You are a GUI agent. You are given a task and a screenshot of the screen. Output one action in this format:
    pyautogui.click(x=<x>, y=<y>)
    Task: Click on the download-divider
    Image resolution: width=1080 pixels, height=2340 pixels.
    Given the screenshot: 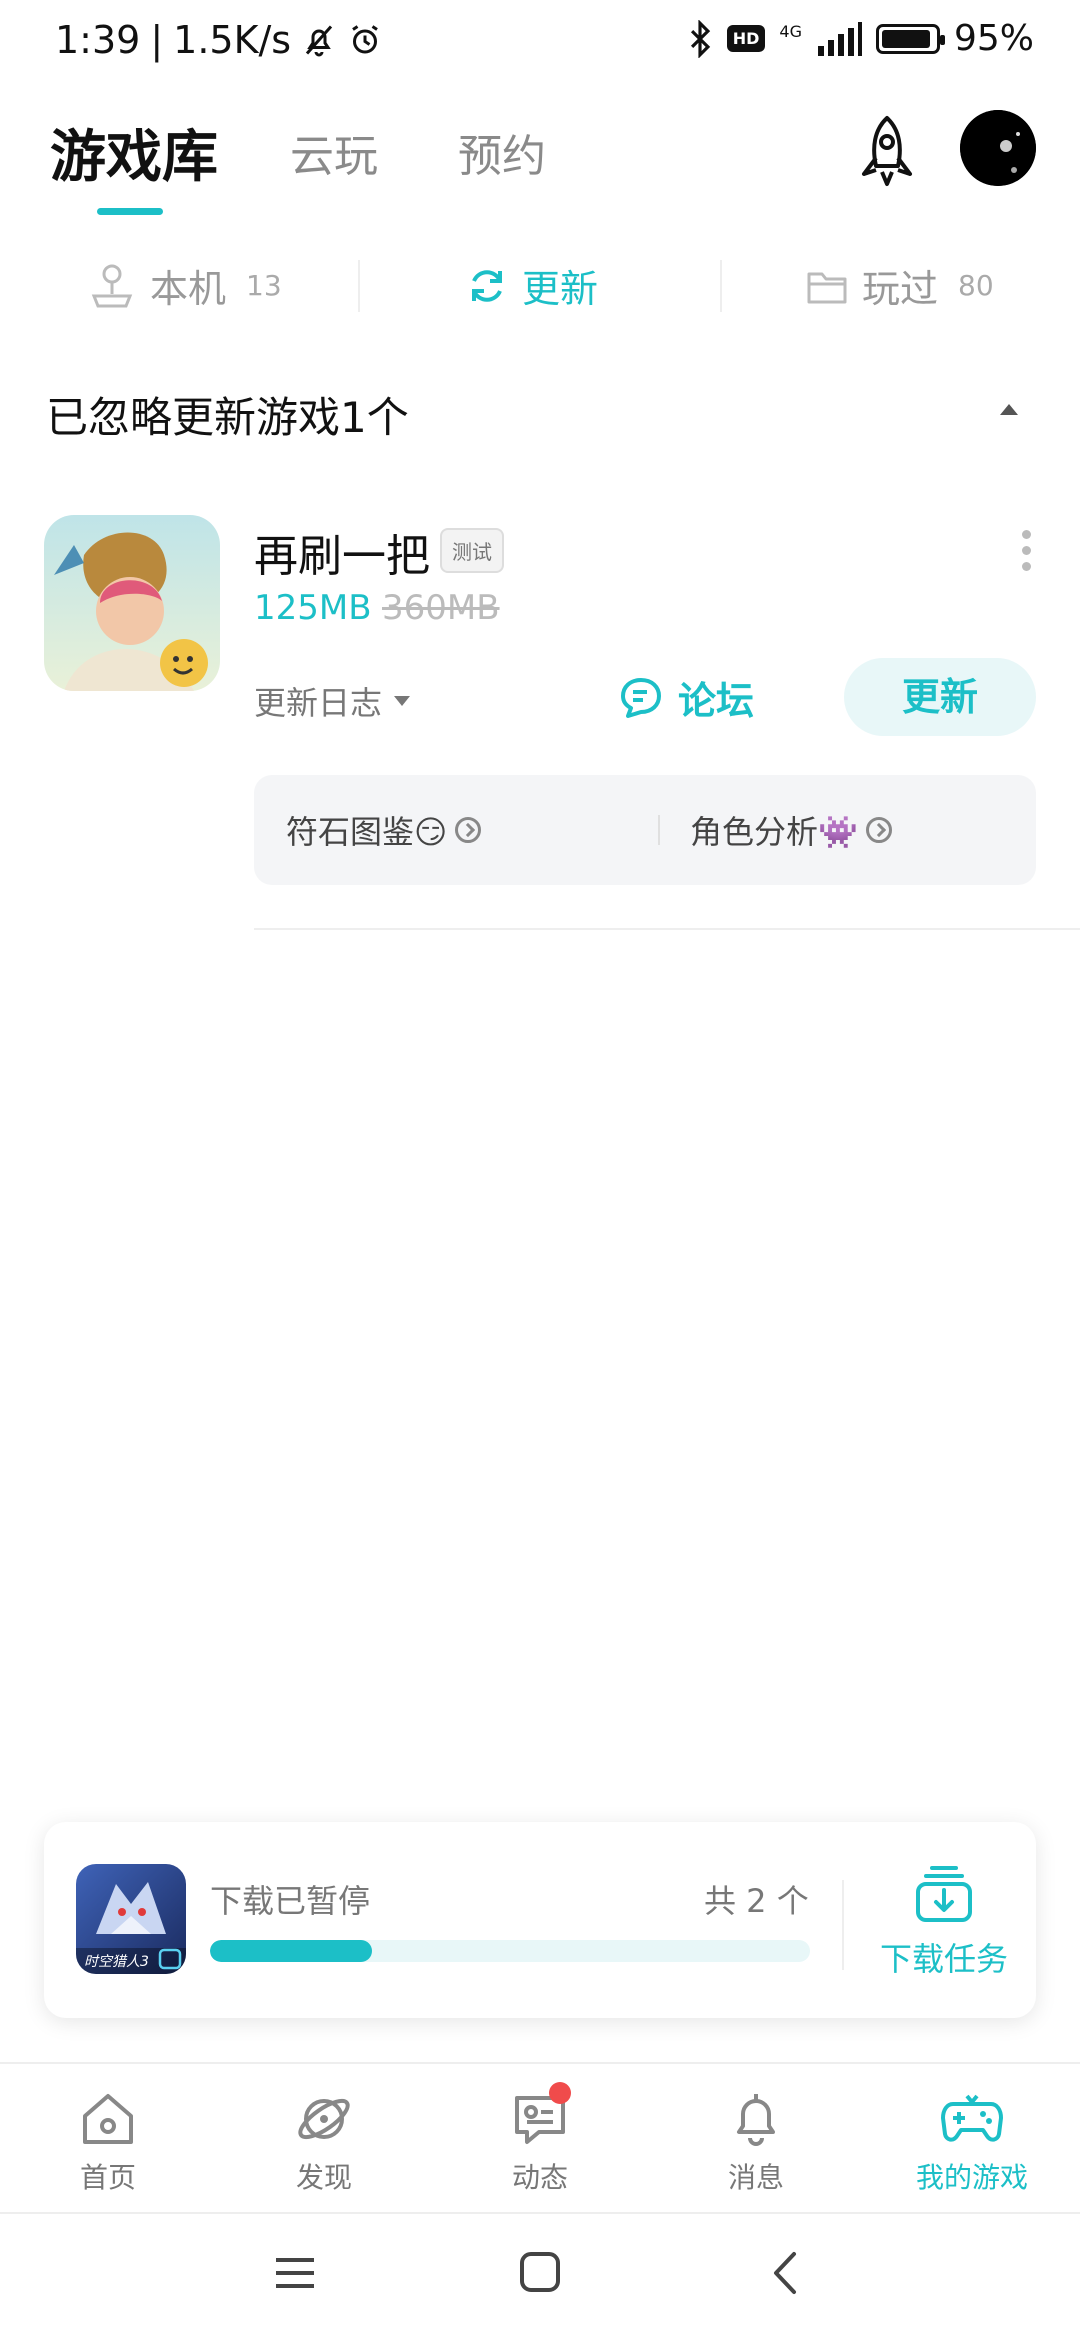 What is the action you would take?
    pyautogui.click(x=843, y=1925)
    